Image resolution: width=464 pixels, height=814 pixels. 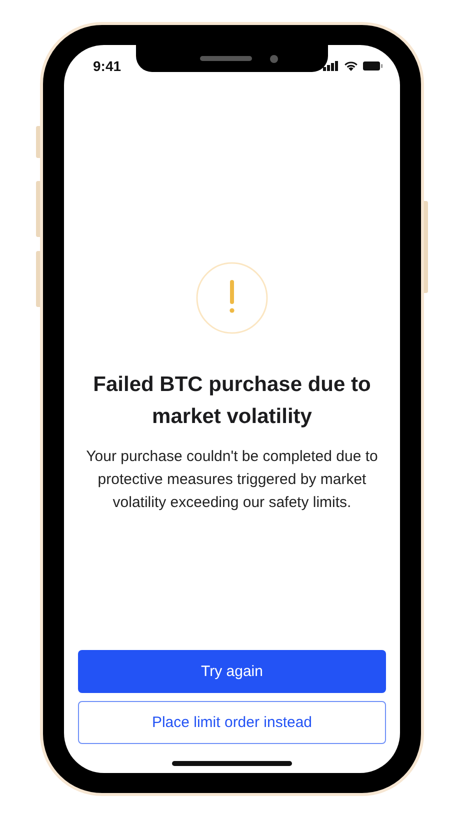 What do you see at coordinates (232, 722) in the screenshot?
I see `limit-order-button: Place limit order instead` at bounding box center [232, 722].